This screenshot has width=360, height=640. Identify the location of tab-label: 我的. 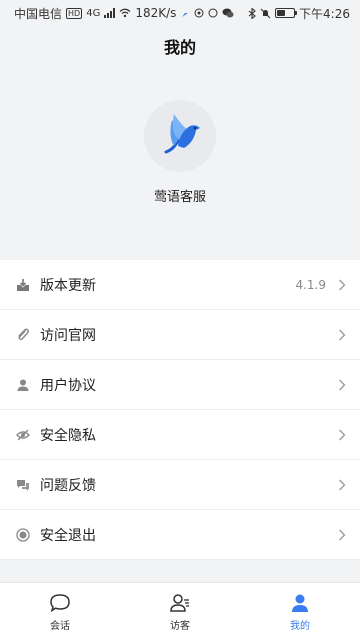
(300, 626).